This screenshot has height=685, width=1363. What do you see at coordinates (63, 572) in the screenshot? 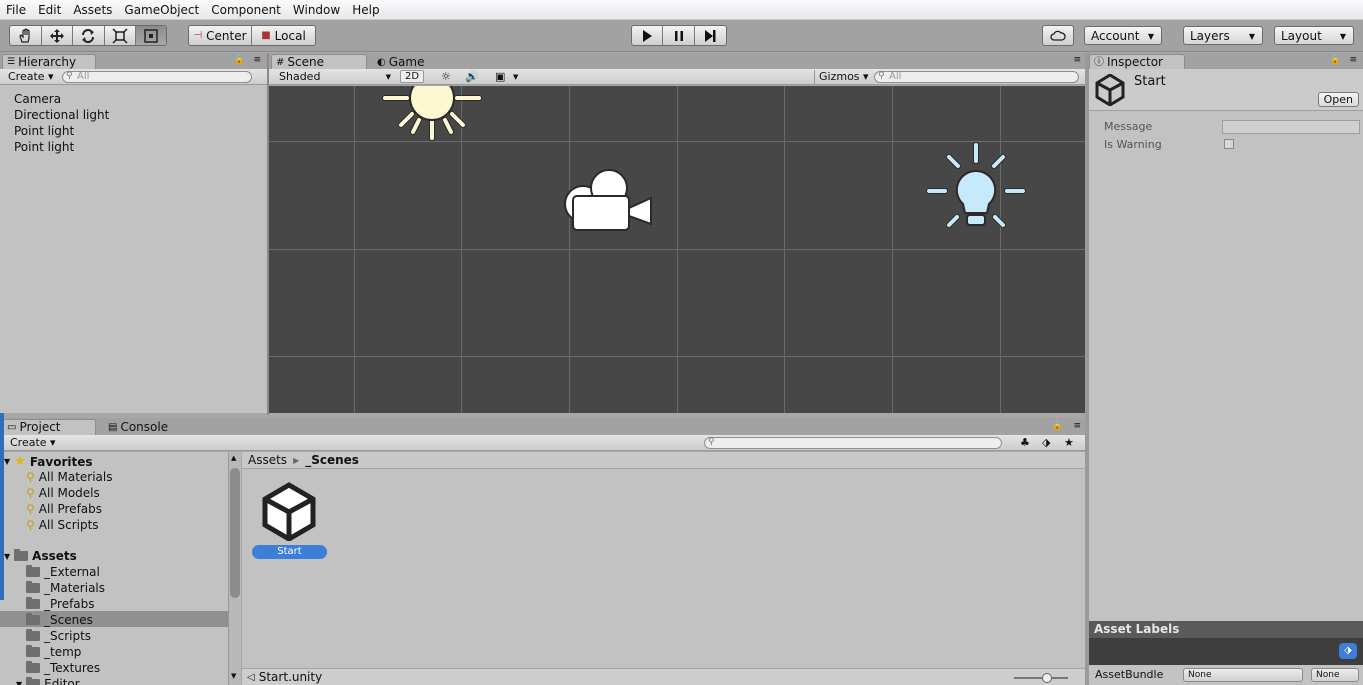
I see `folder-external: _External` at bounding box center [63, 572].